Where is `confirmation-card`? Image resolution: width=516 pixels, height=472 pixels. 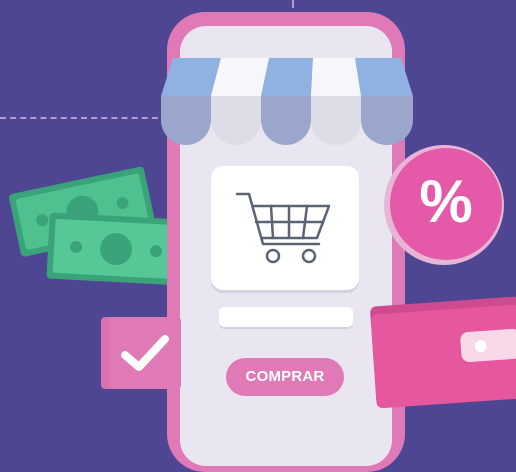 confirmation-card is located at coordinates (141, 353).